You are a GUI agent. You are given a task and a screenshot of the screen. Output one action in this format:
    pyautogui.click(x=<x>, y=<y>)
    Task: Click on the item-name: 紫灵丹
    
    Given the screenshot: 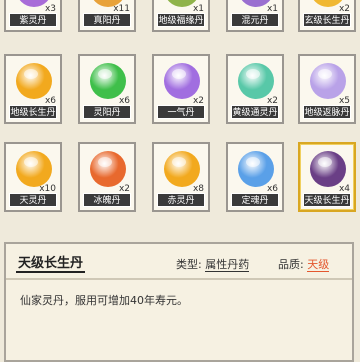 What is the action you would take?
    pyautogui.click(x=33, y=20)
    